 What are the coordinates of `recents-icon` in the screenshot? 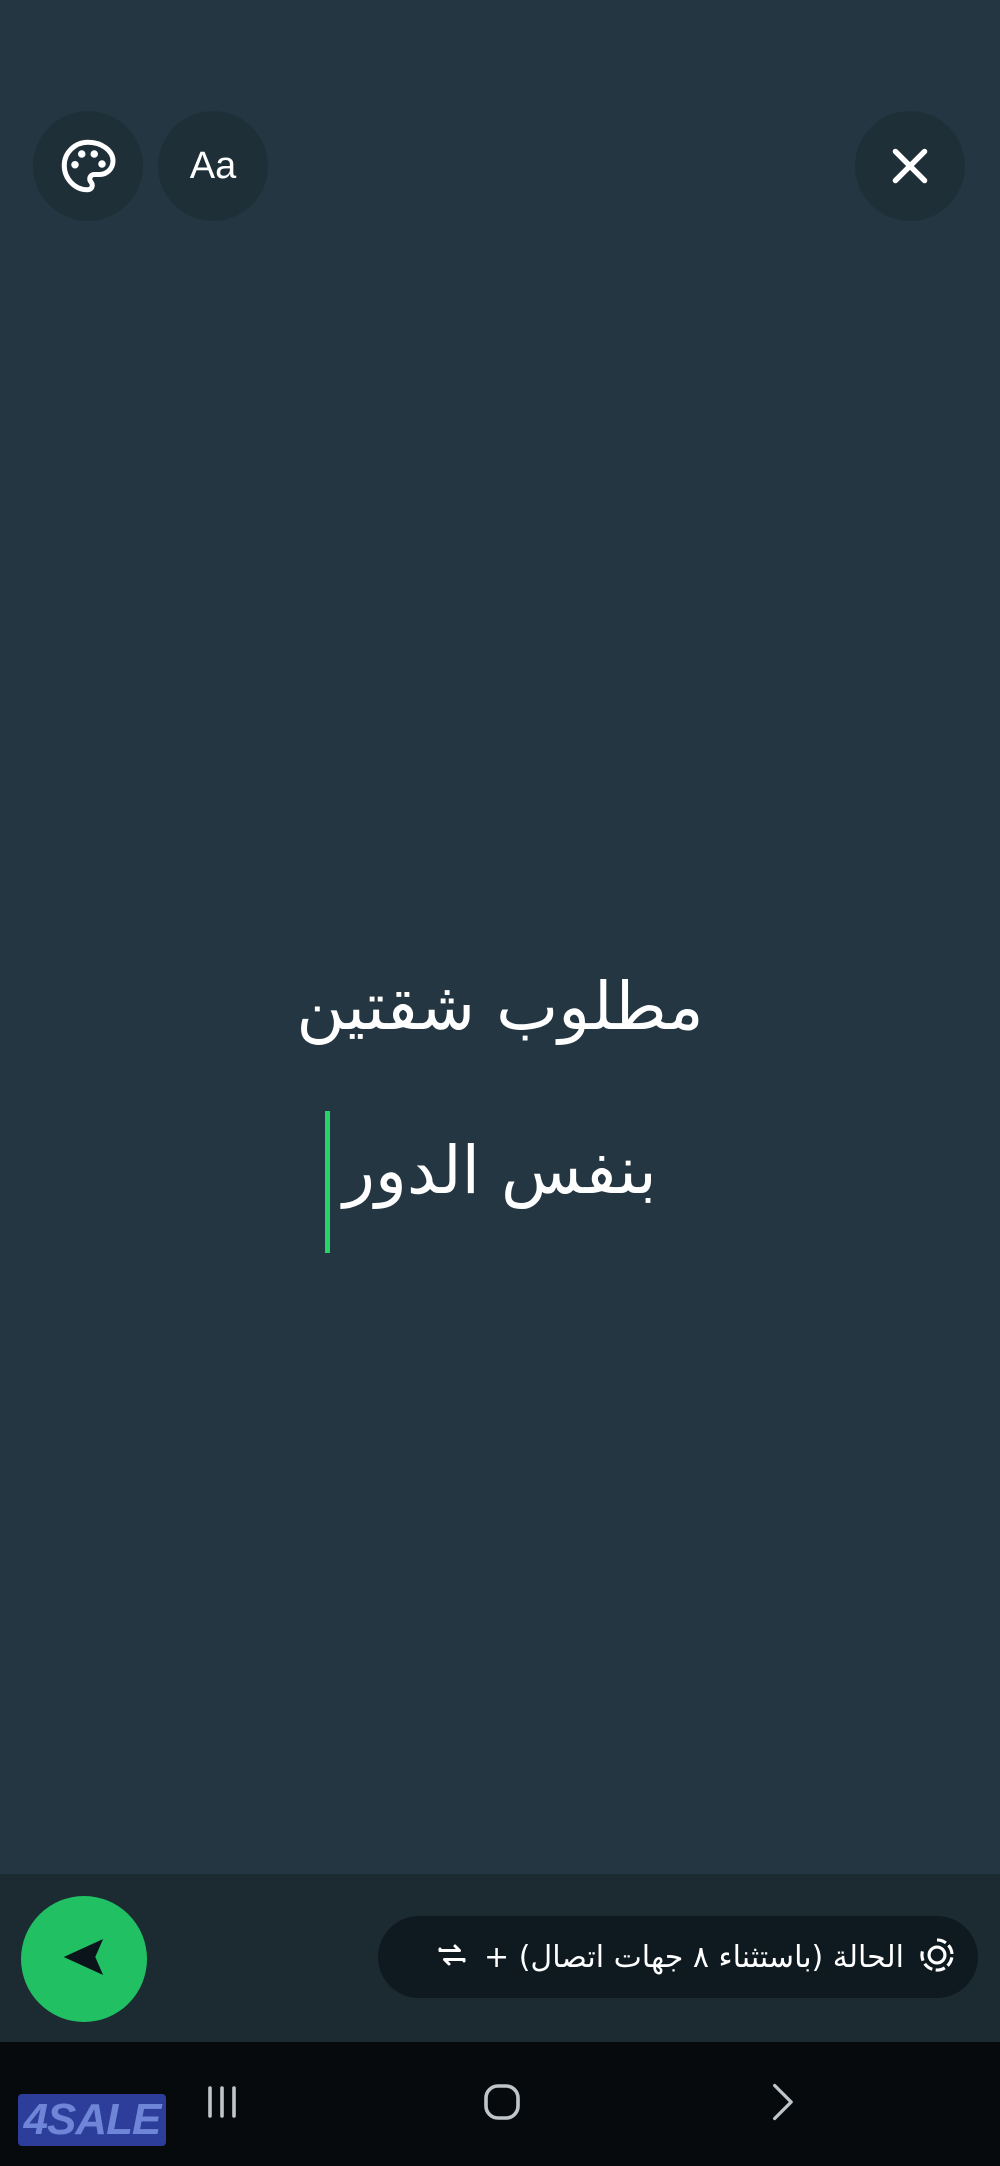 It's located at (222, 2104).